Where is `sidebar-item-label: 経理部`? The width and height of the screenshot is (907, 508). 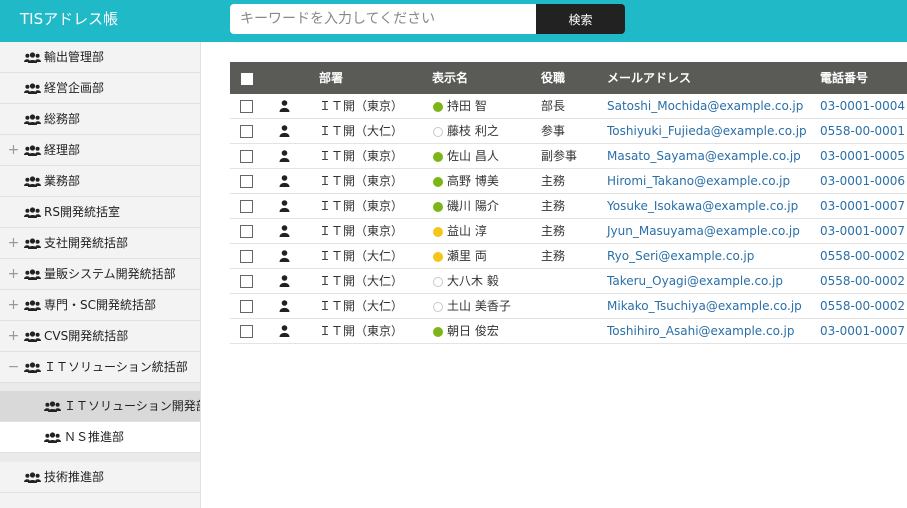 sidebar-item-label: 経理部 is located at coordinates (62, 150).